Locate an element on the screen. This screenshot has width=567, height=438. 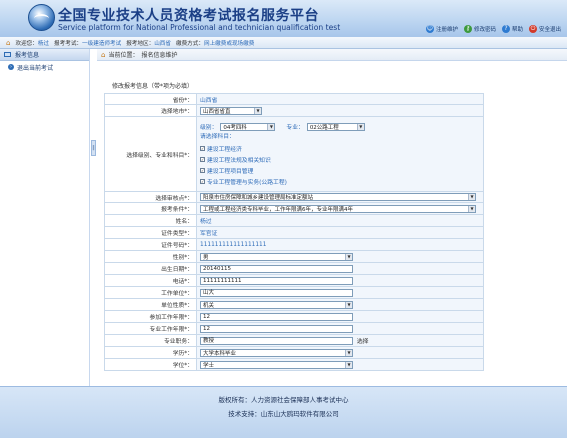
form-row-condition: 报考条件*： 工程或工程经济类专科毕业，工作年限满6年，专业年限满4年 ▼ is located at coordinates (294, 208).